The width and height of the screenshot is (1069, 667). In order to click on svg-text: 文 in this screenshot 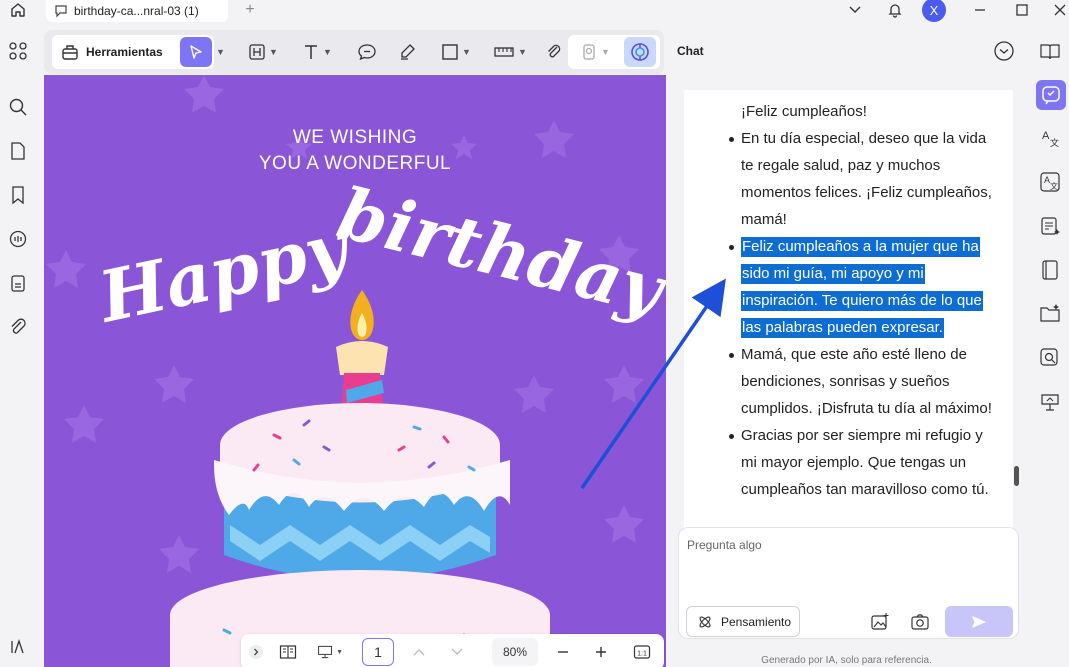, I will do `click(1054, 142)`.